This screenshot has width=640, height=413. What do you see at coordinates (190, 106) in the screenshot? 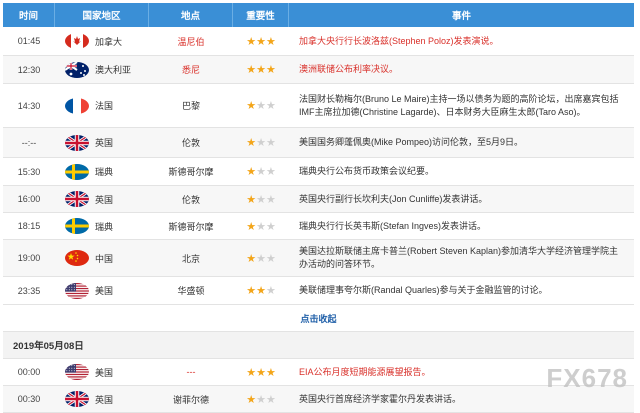
I see `place-cell: 巴黎` at bounding box center [190, 106].